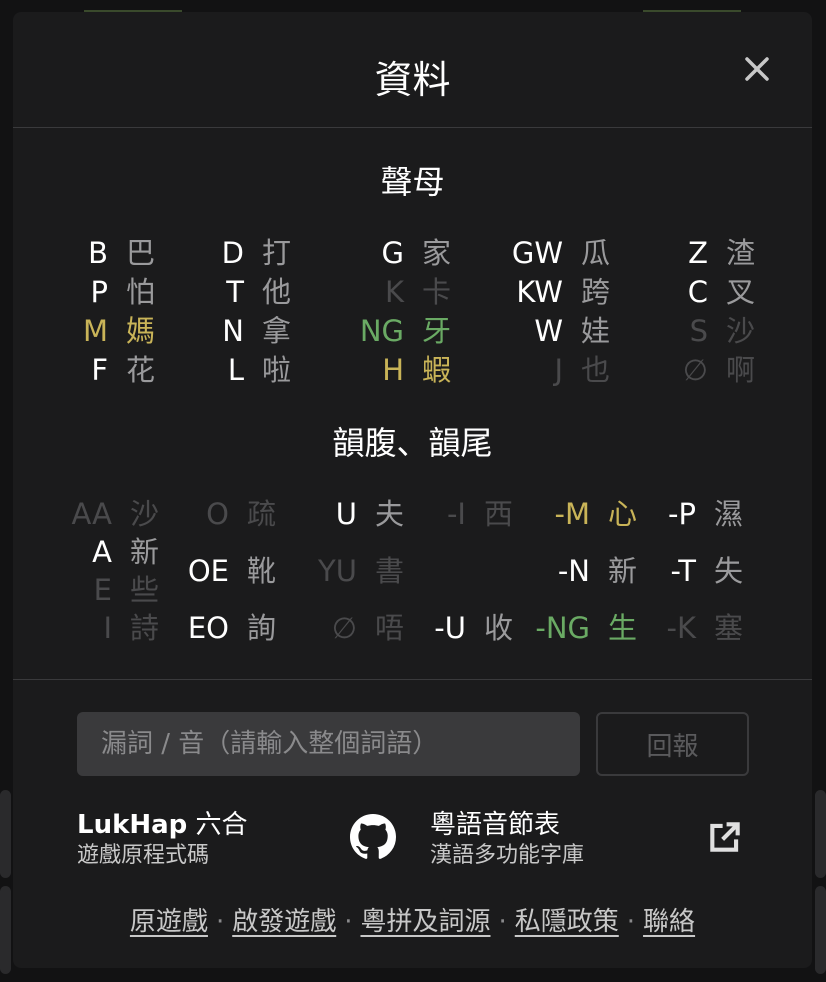  Describe the element at coordinates (729, 571) in the screenshot. I see `final-cell-character: 失` at that location.